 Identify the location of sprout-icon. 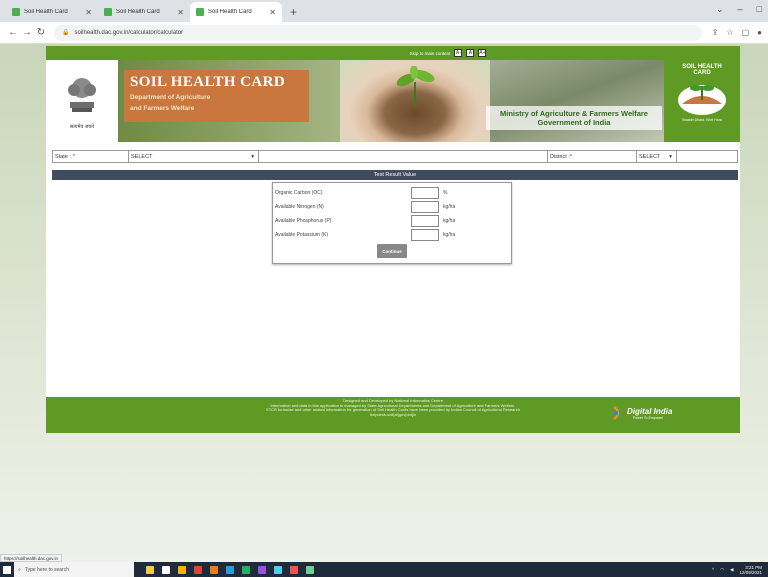
(415, 86).